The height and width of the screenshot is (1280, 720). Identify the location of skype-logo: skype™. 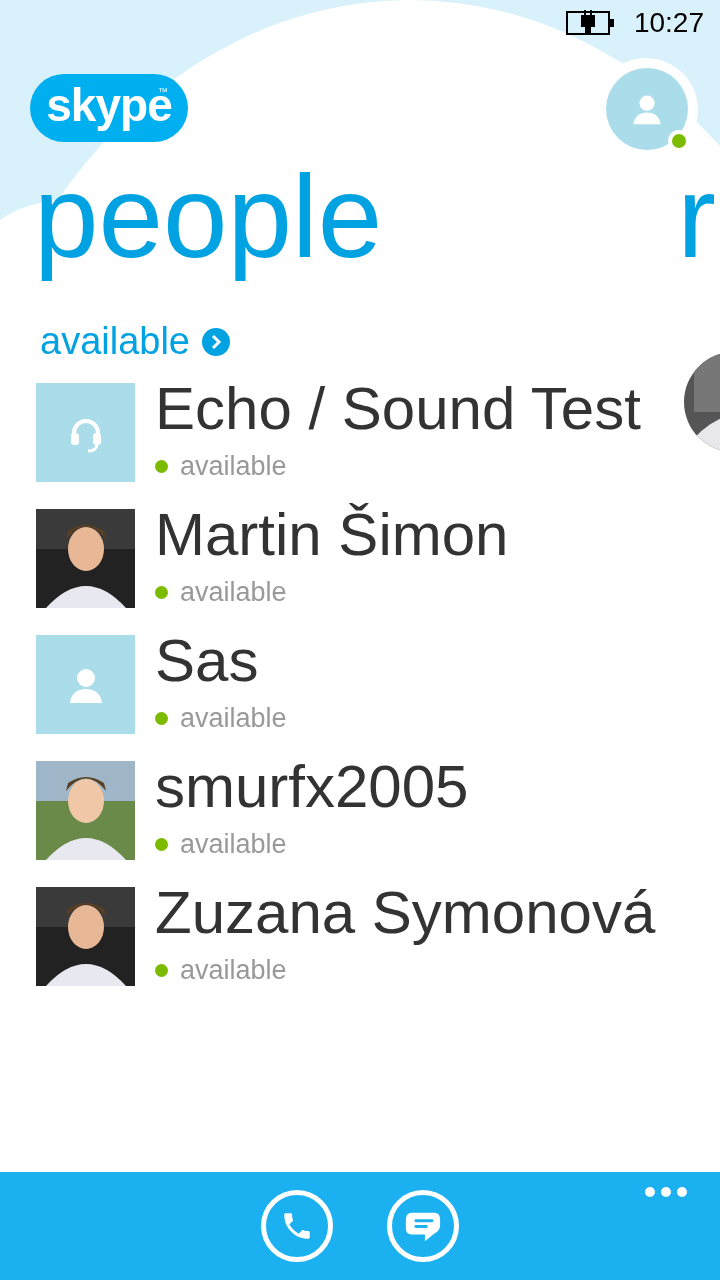
(109, 108).